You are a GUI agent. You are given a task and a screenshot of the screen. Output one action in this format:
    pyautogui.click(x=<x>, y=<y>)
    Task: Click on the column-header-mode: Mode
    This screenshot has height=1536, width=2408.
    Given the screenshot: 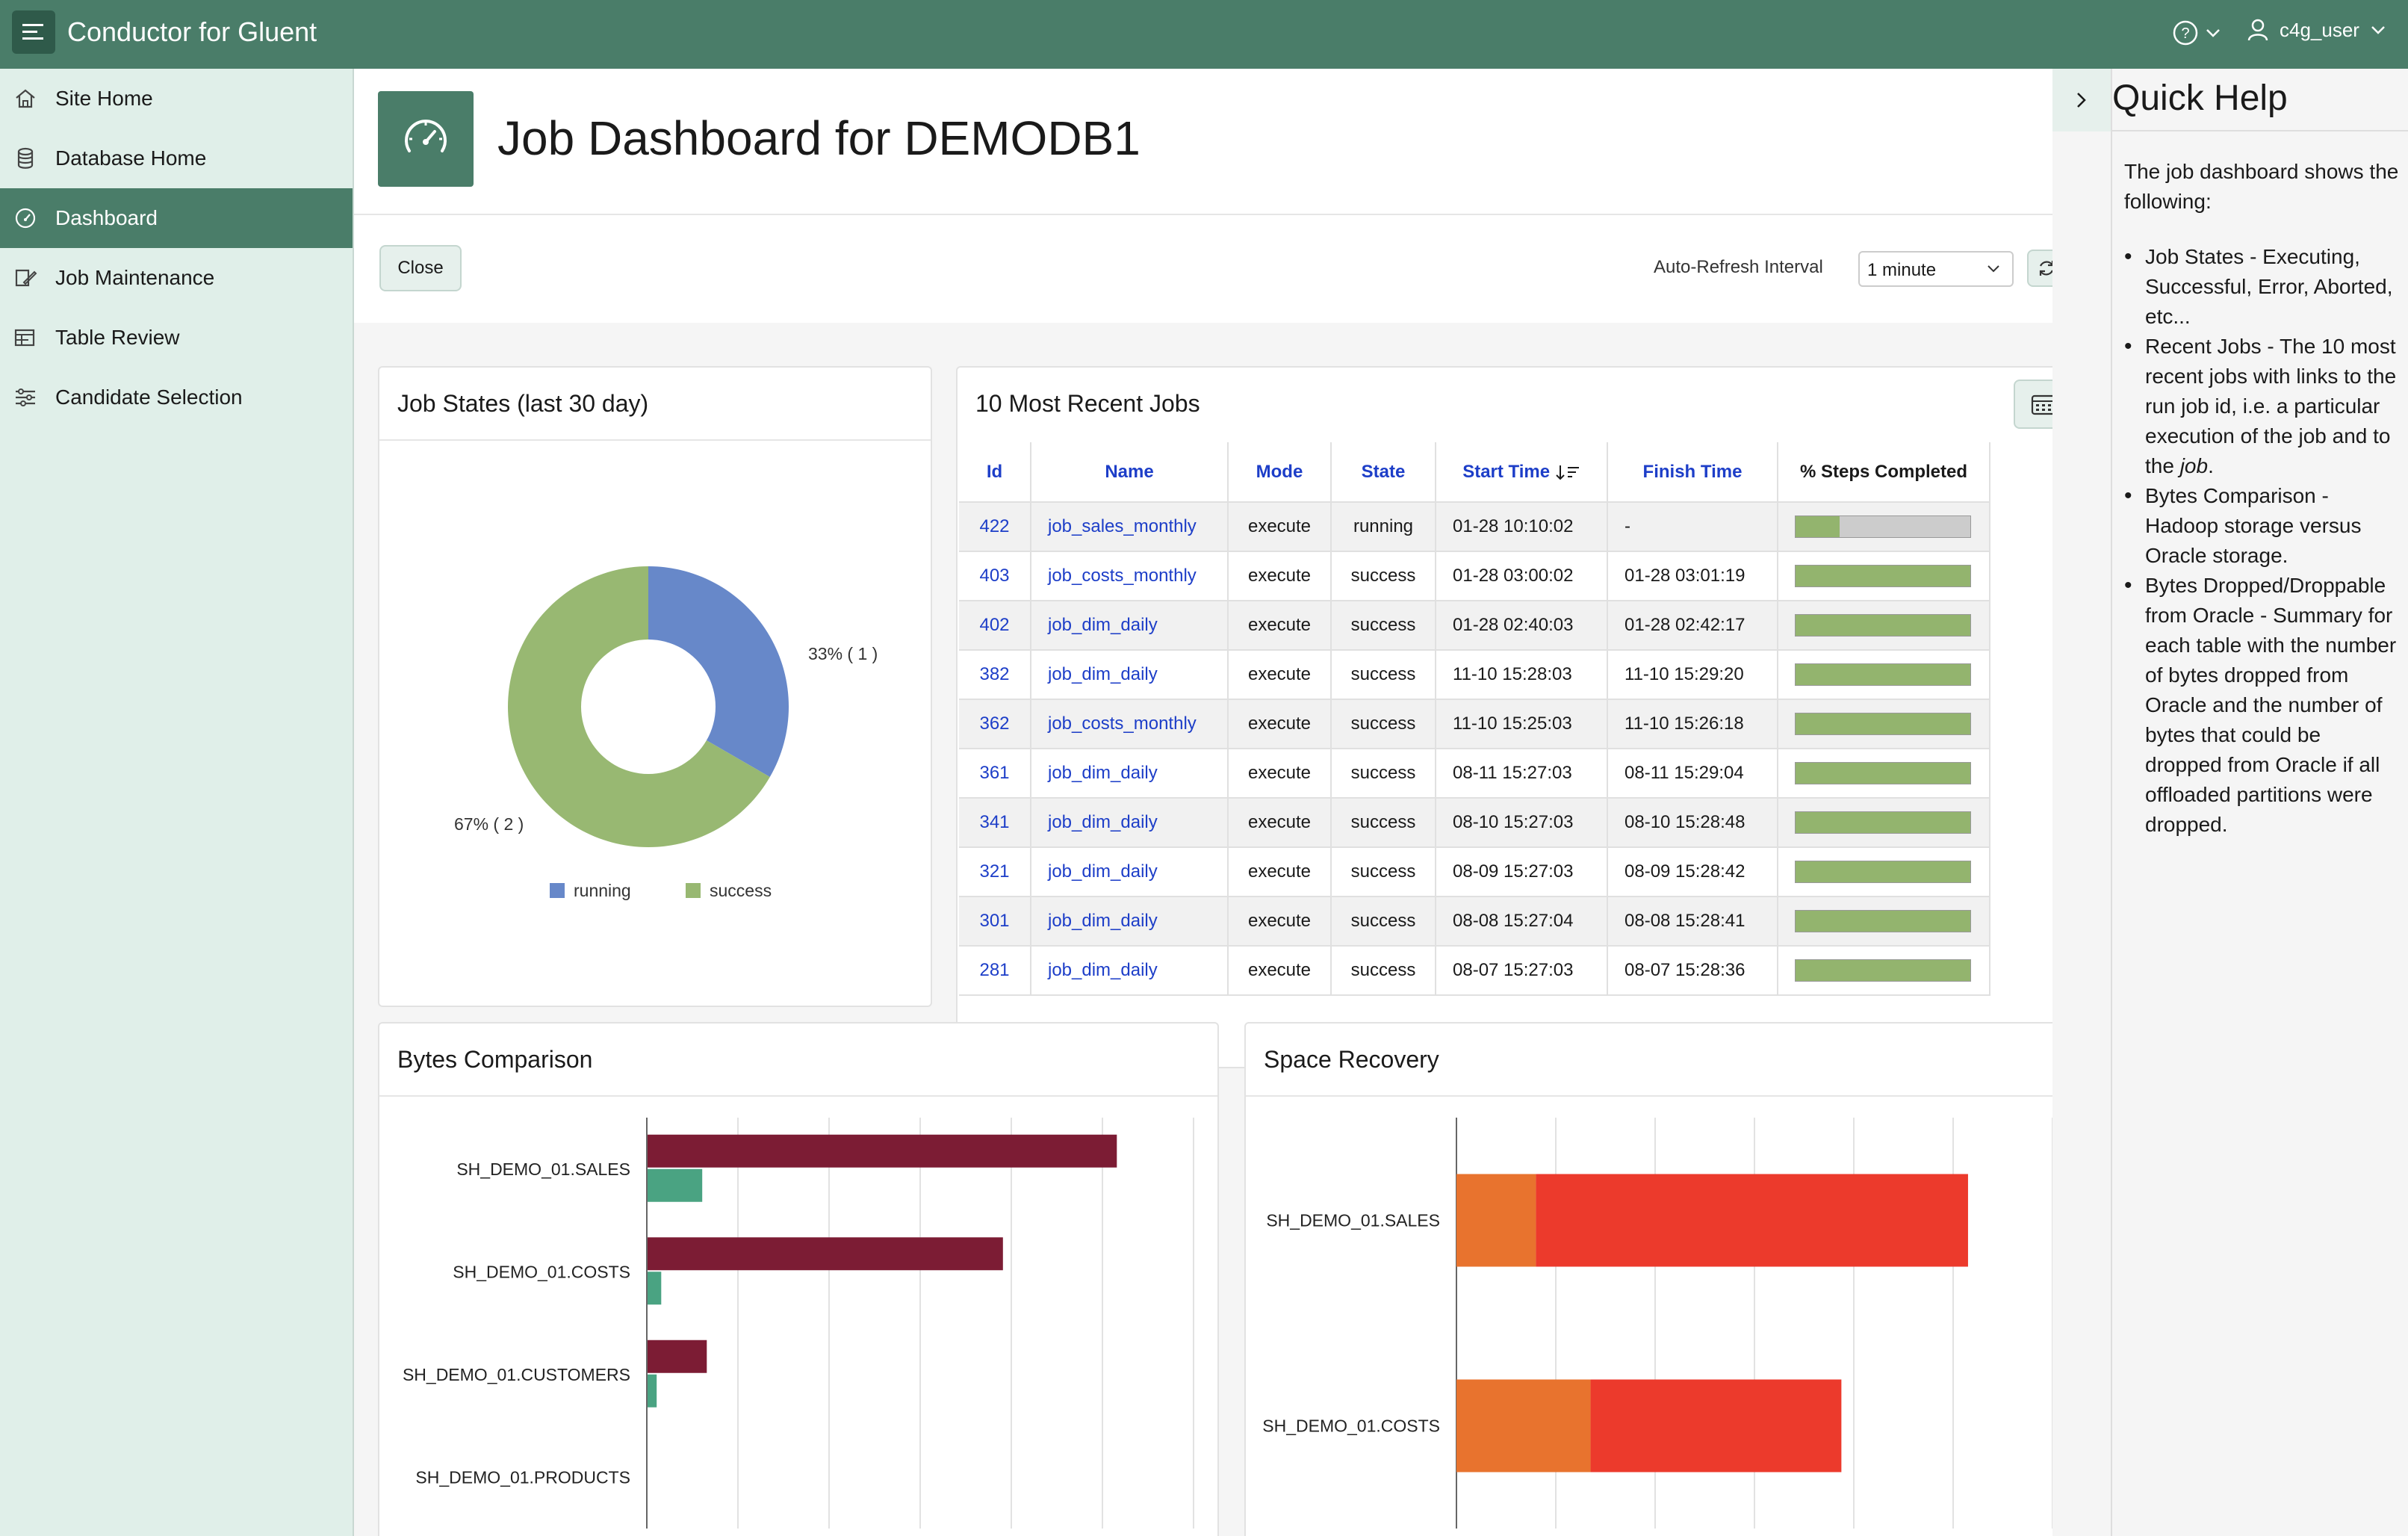 What is the action you would take?
    pyautogui.click(x=1280, y=472)
    